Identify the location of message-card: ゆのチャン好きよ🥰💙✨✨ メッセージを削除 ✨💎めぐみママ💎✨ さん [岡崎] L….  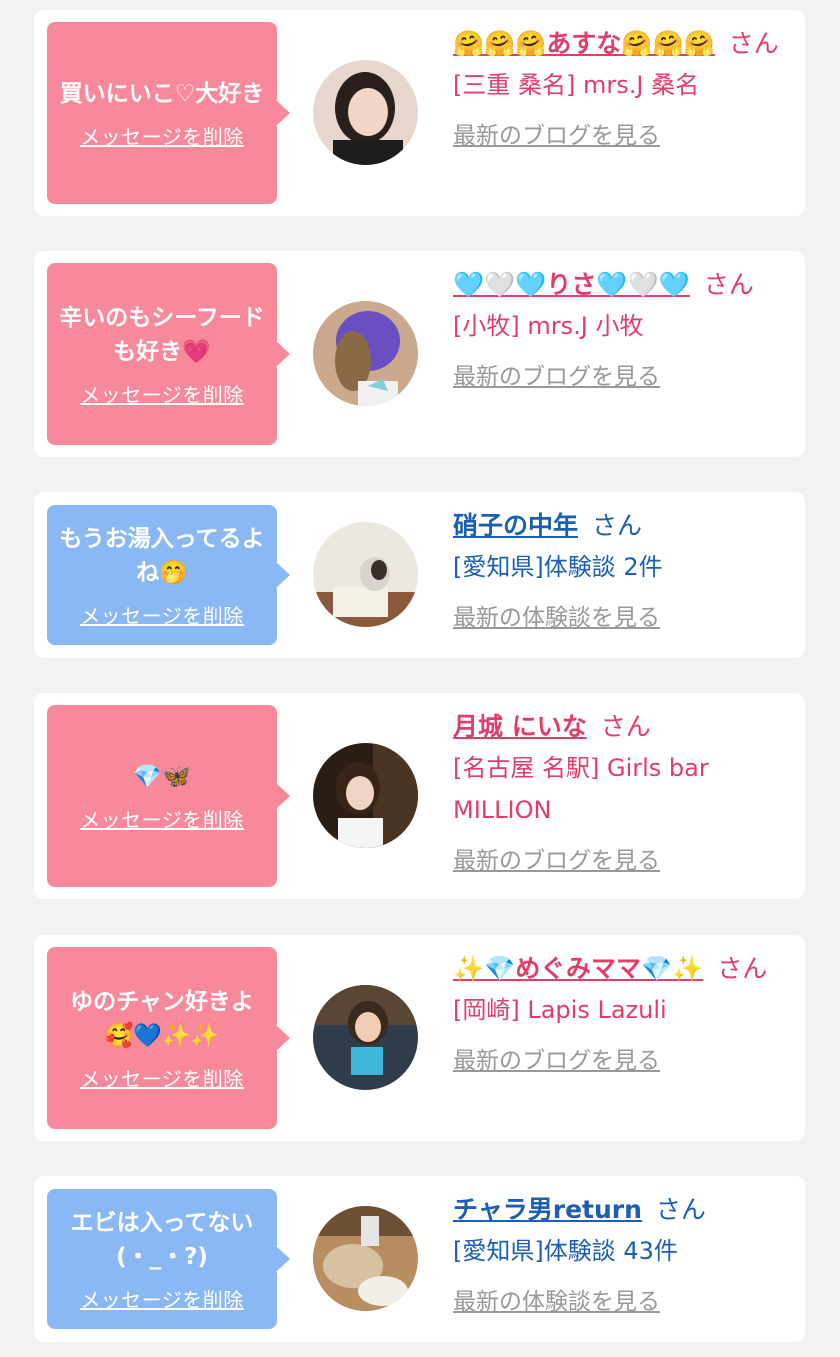
(419, 1038).